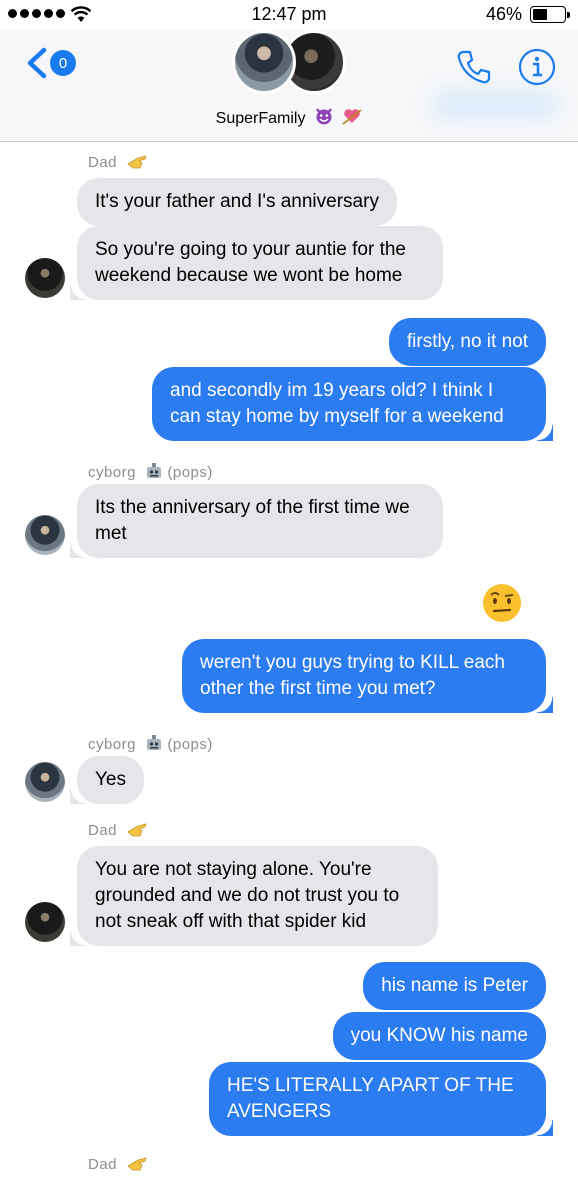 This screenshot has height=1200, width=578. Describe the element at coordinates (260, 118) in the screenshot. I see `group-name-label: SuperFamily` at that location.